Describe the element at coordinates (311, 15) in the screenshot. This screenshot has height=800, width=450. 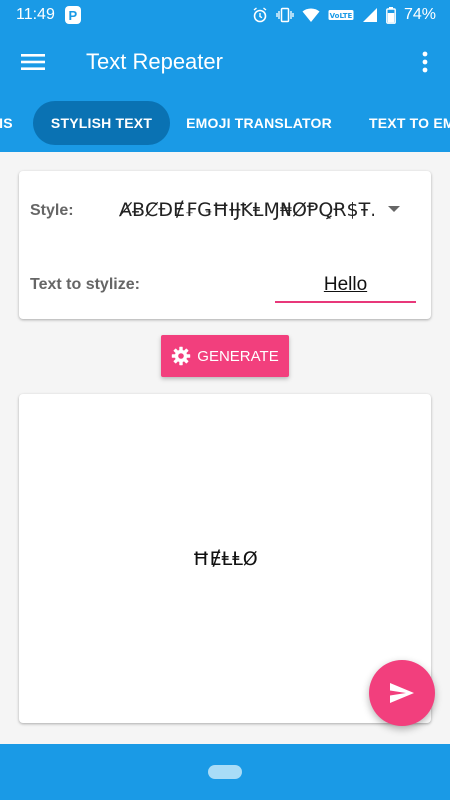
I see `wifi-icon` at that location.